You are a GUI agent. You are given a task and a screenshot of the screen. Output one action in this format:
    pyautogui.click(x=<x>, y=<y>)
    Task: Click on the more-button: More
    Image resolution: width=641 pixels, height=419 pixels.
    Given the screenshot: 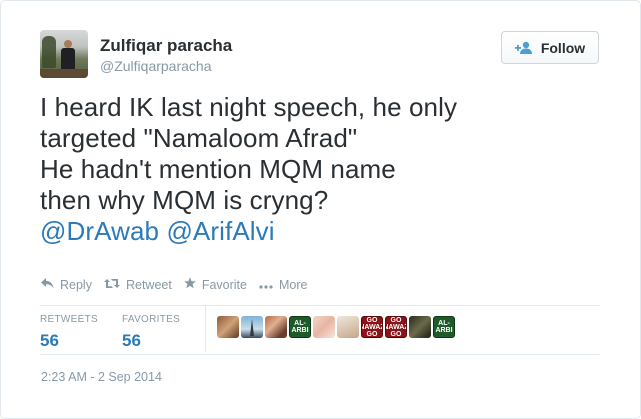 What is the action you would take?
    pyautogui.click(x=283, y=285)
    